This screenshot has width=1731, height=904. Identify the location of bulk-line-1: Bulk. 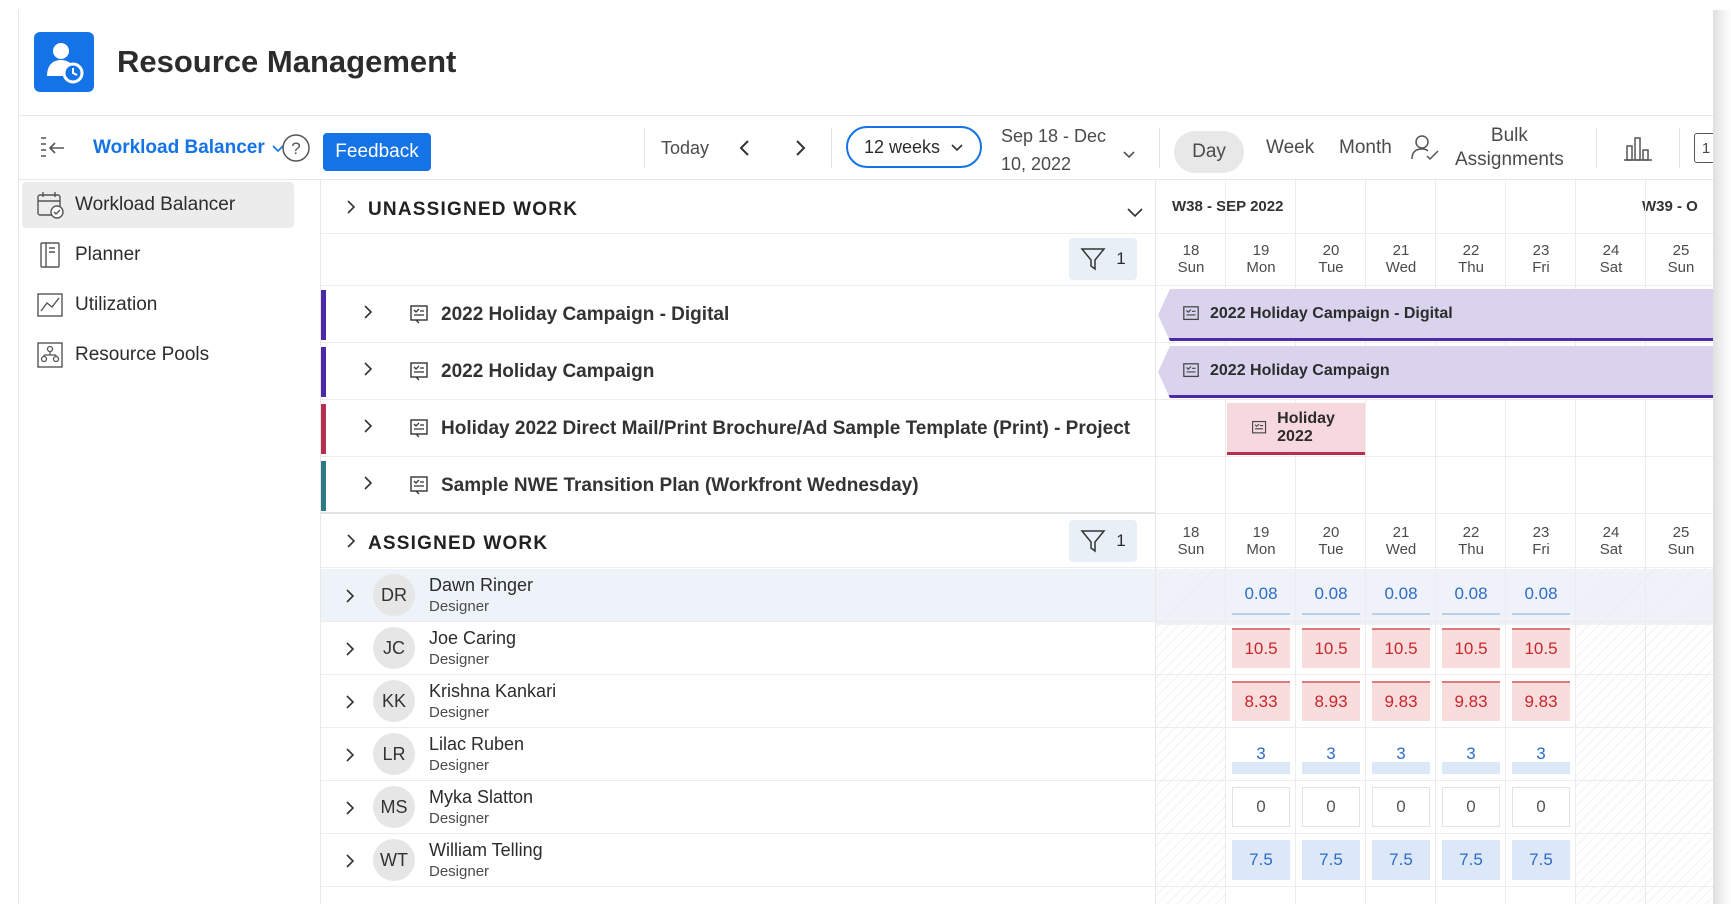
(1509, 135).